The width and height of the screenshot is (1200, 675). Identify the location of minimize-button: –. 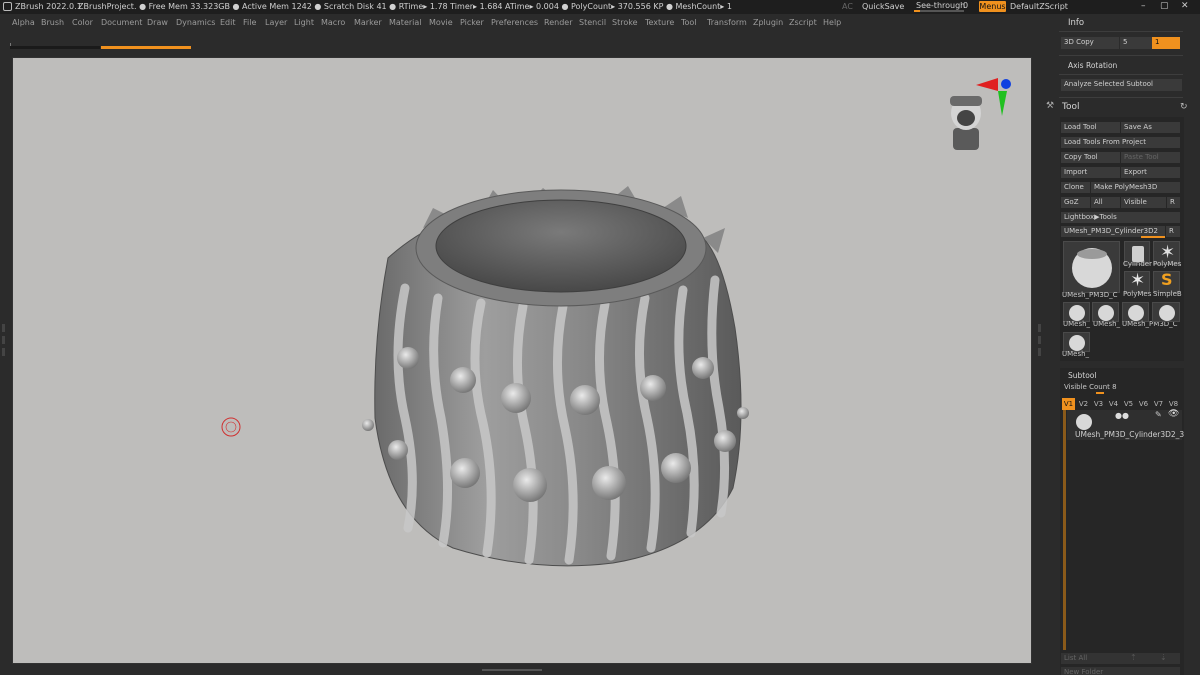
(1143, 6).